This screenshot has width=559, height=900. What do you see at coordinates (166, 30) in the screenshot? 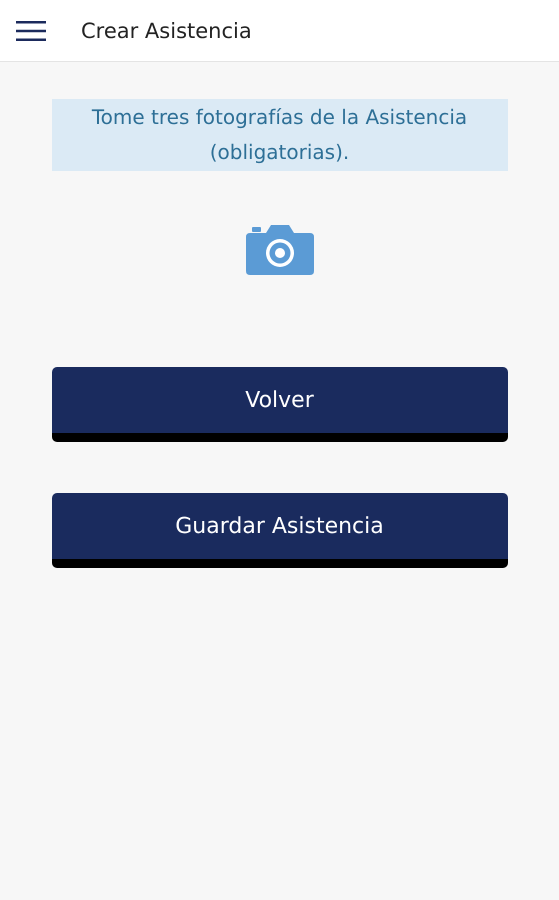
I see `screen-title: Crear Asistencia` at bounding box center [166, 30].